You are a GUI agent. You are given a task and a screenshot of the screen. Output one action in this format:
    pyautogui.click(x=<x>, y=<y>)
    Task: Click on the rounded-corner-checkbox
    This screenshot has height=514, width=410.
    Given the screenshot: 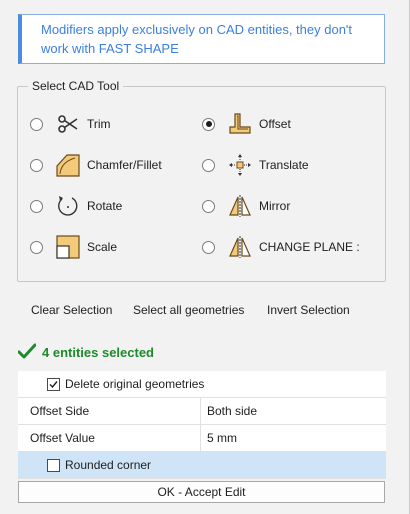 What is the action you would take?
    pyautogui.click(x=53, y=465)
    